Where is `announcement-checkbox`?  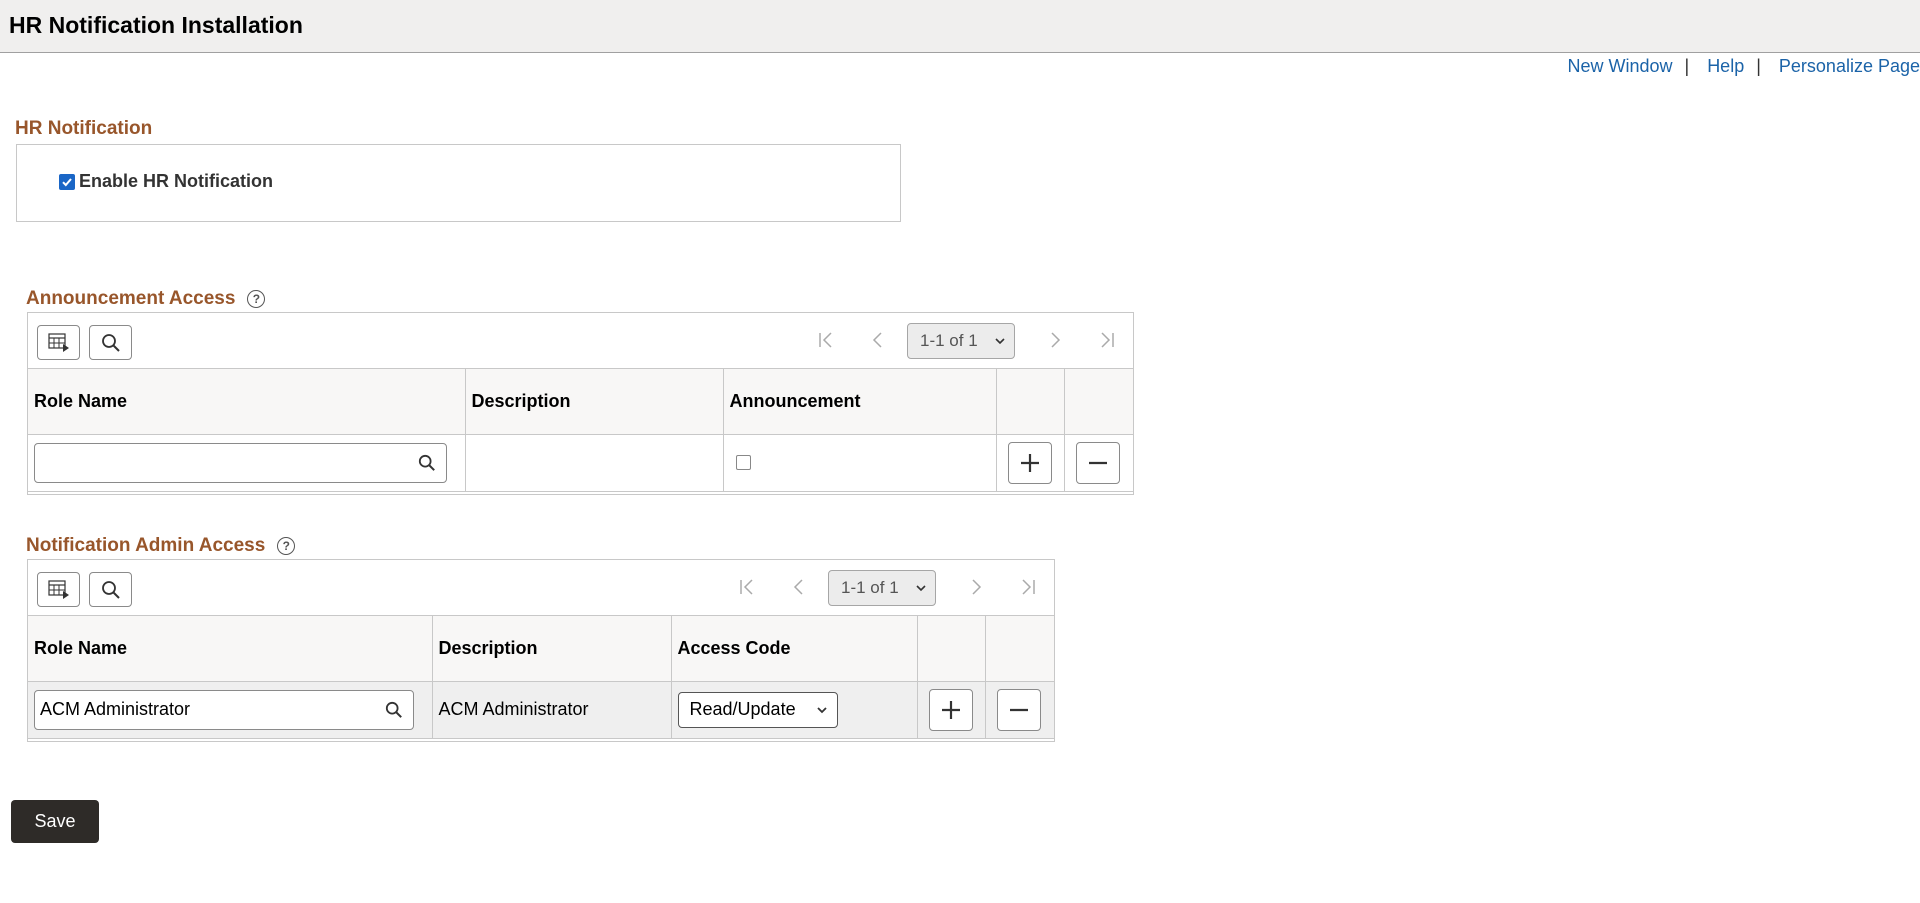
announcement-checkbox is located at coordinates (743, 463).